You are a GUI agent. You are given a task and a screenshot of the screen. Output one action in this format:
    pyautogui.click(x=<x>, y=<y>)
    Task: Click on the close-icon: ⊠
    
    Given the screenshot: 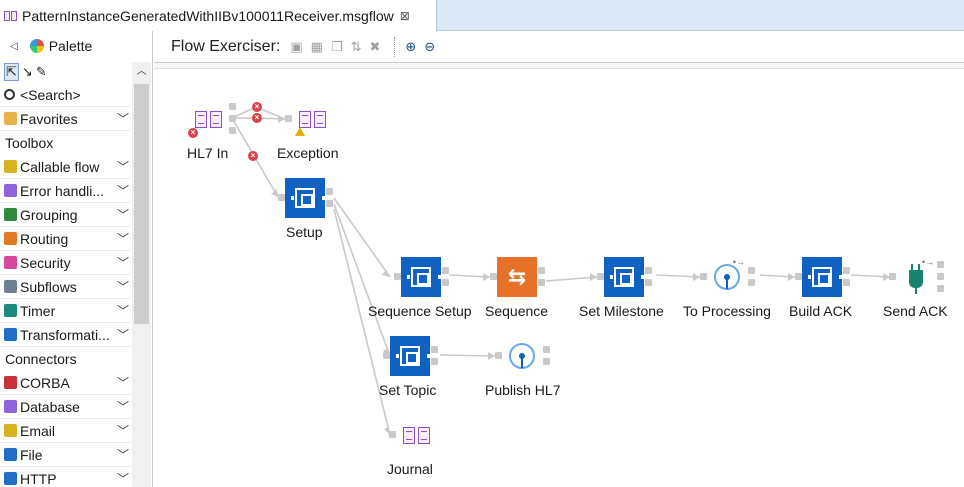 What is the action you would take?
    pyautogui.click(x=405, y=16)
    